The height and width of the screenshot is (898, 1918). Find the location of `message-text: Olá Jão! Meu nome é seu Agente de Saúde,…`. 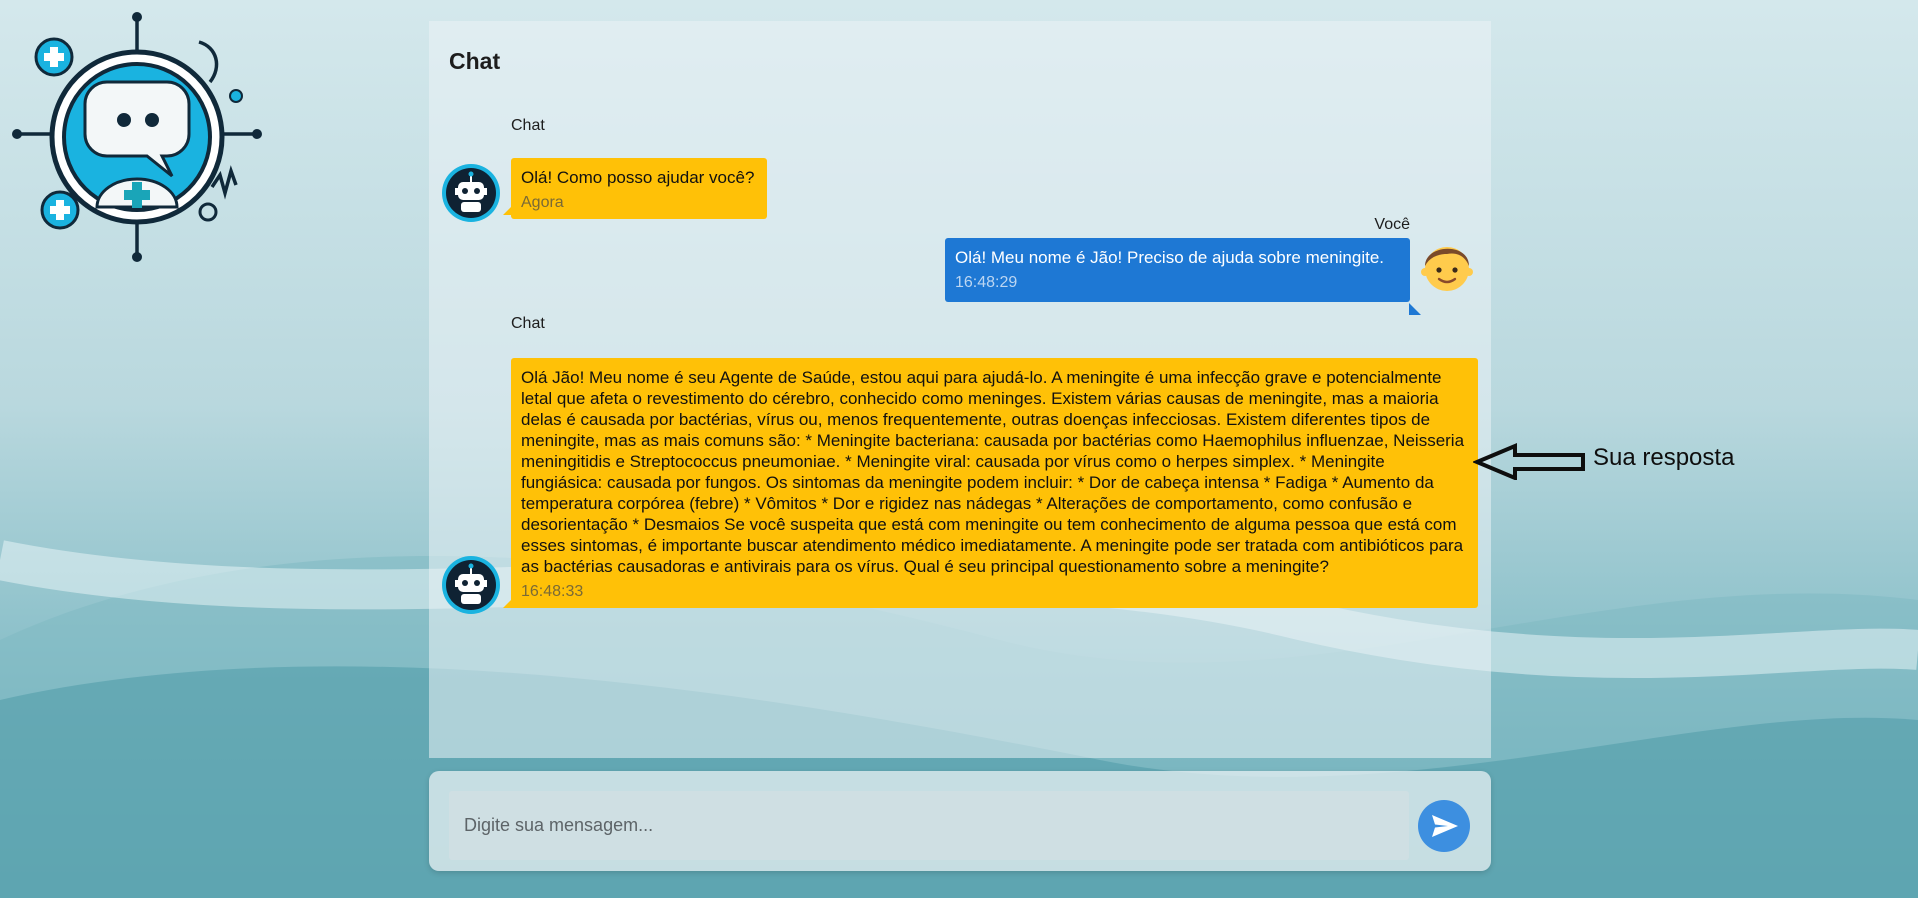

message-text: Olá Jão! Meu nome é seu Agente de Saúde,… is located at coordinates (993, 472).